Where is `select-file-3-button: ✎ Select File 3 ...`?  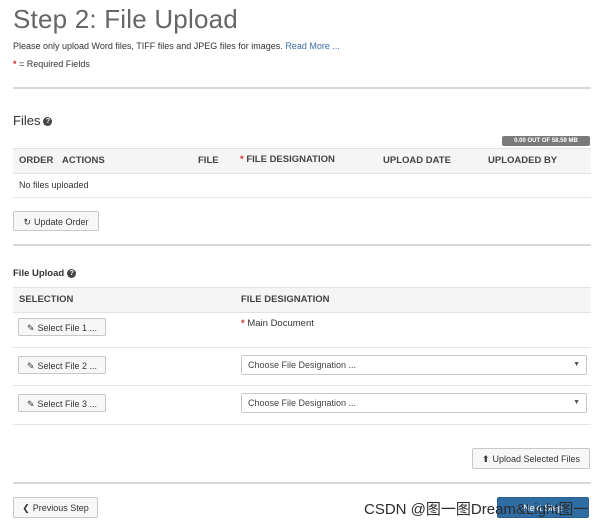
select-file-3-button: ✎ Select File 3 ... is located at coordinates (62, 403).